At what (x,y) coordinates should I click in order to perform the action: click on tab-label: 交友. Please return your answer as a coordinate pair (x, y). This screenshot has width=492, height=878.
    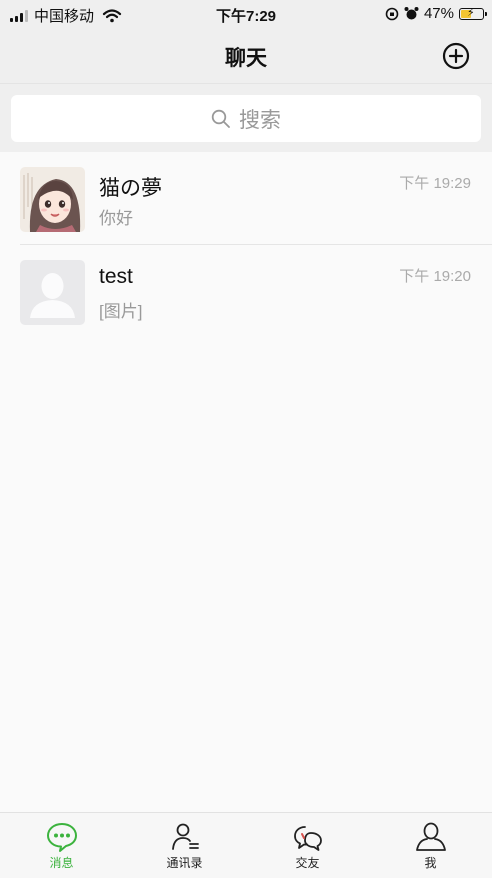
    Looking at the image, I should click on (307, 863).